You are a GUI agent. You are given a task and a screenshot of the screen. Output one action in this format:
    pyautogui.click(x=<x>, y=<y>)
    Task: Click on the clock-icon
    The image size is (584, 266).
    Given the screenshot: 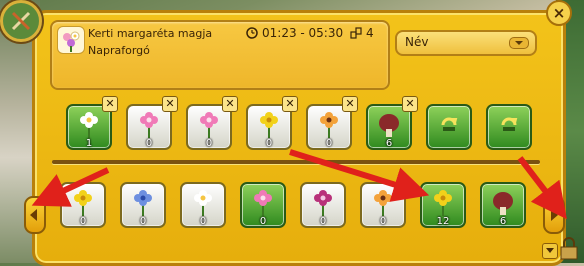 What is the action you would take?
    pyautogui.click(x=252, y=33)
    